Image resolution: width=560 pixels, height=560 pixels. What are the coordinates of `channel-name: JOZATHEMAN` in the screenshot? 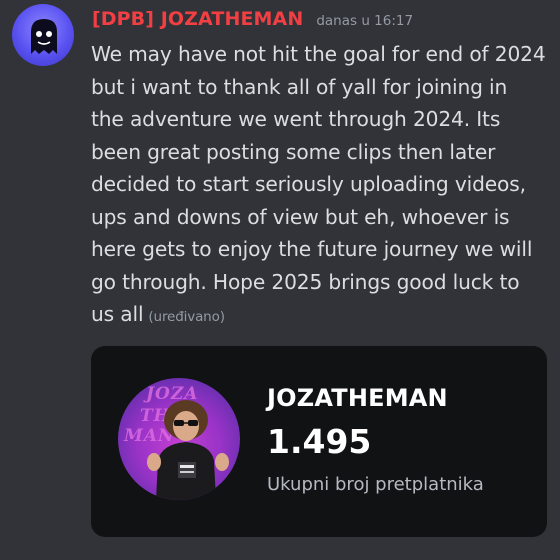 It's located at (357, 398).